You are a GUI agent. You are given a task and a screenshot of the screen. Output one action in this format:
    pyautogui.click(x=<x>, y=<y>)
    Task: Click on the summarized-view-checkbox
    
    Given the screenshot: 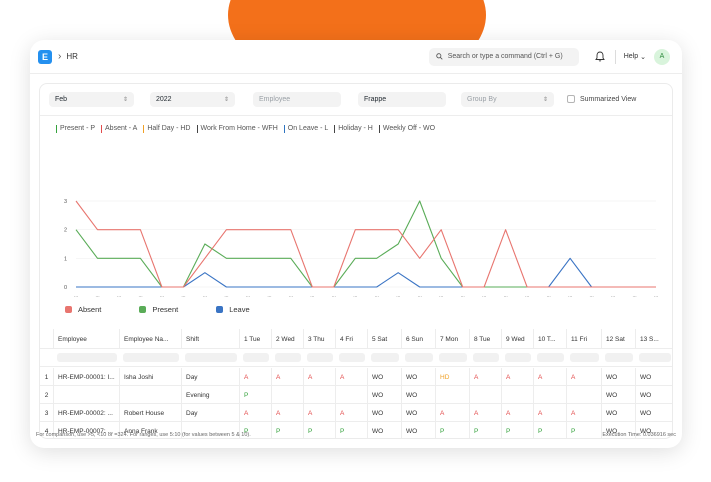 What is the action you would take?
    pyautogui.click(x=571, y=99)
    